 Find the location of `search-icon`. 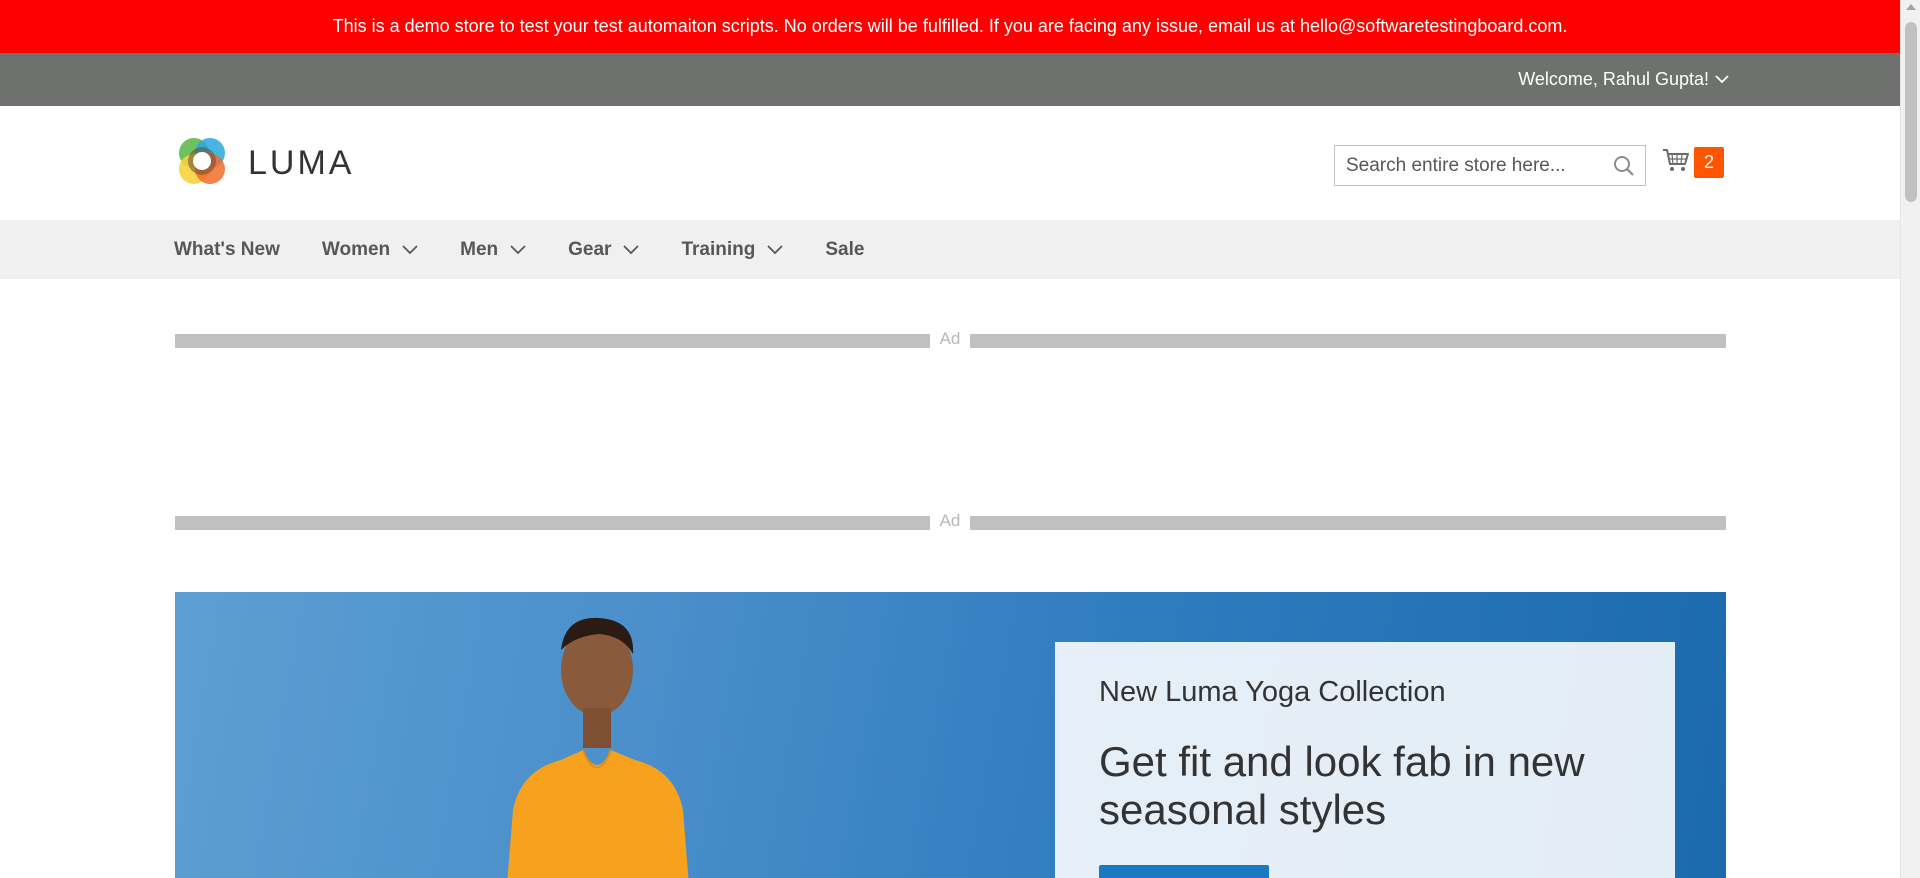

search-icon is located at coordinates (1624, 168).